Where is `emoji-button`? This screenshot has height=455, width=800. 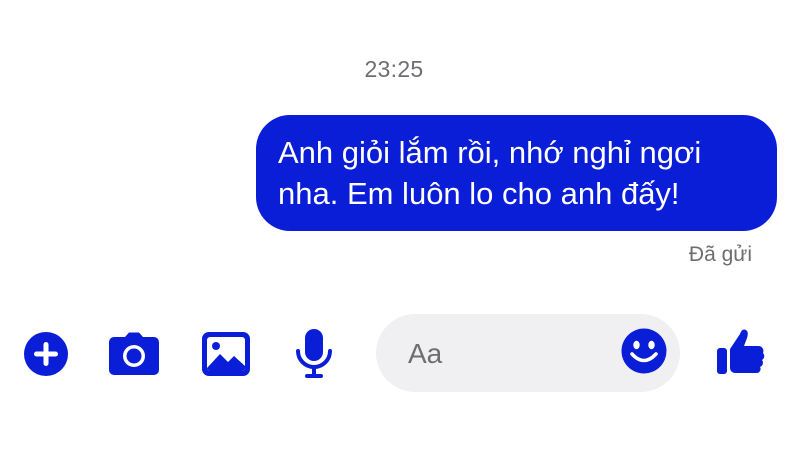
emoji-button is located at coordinates (644, 351).